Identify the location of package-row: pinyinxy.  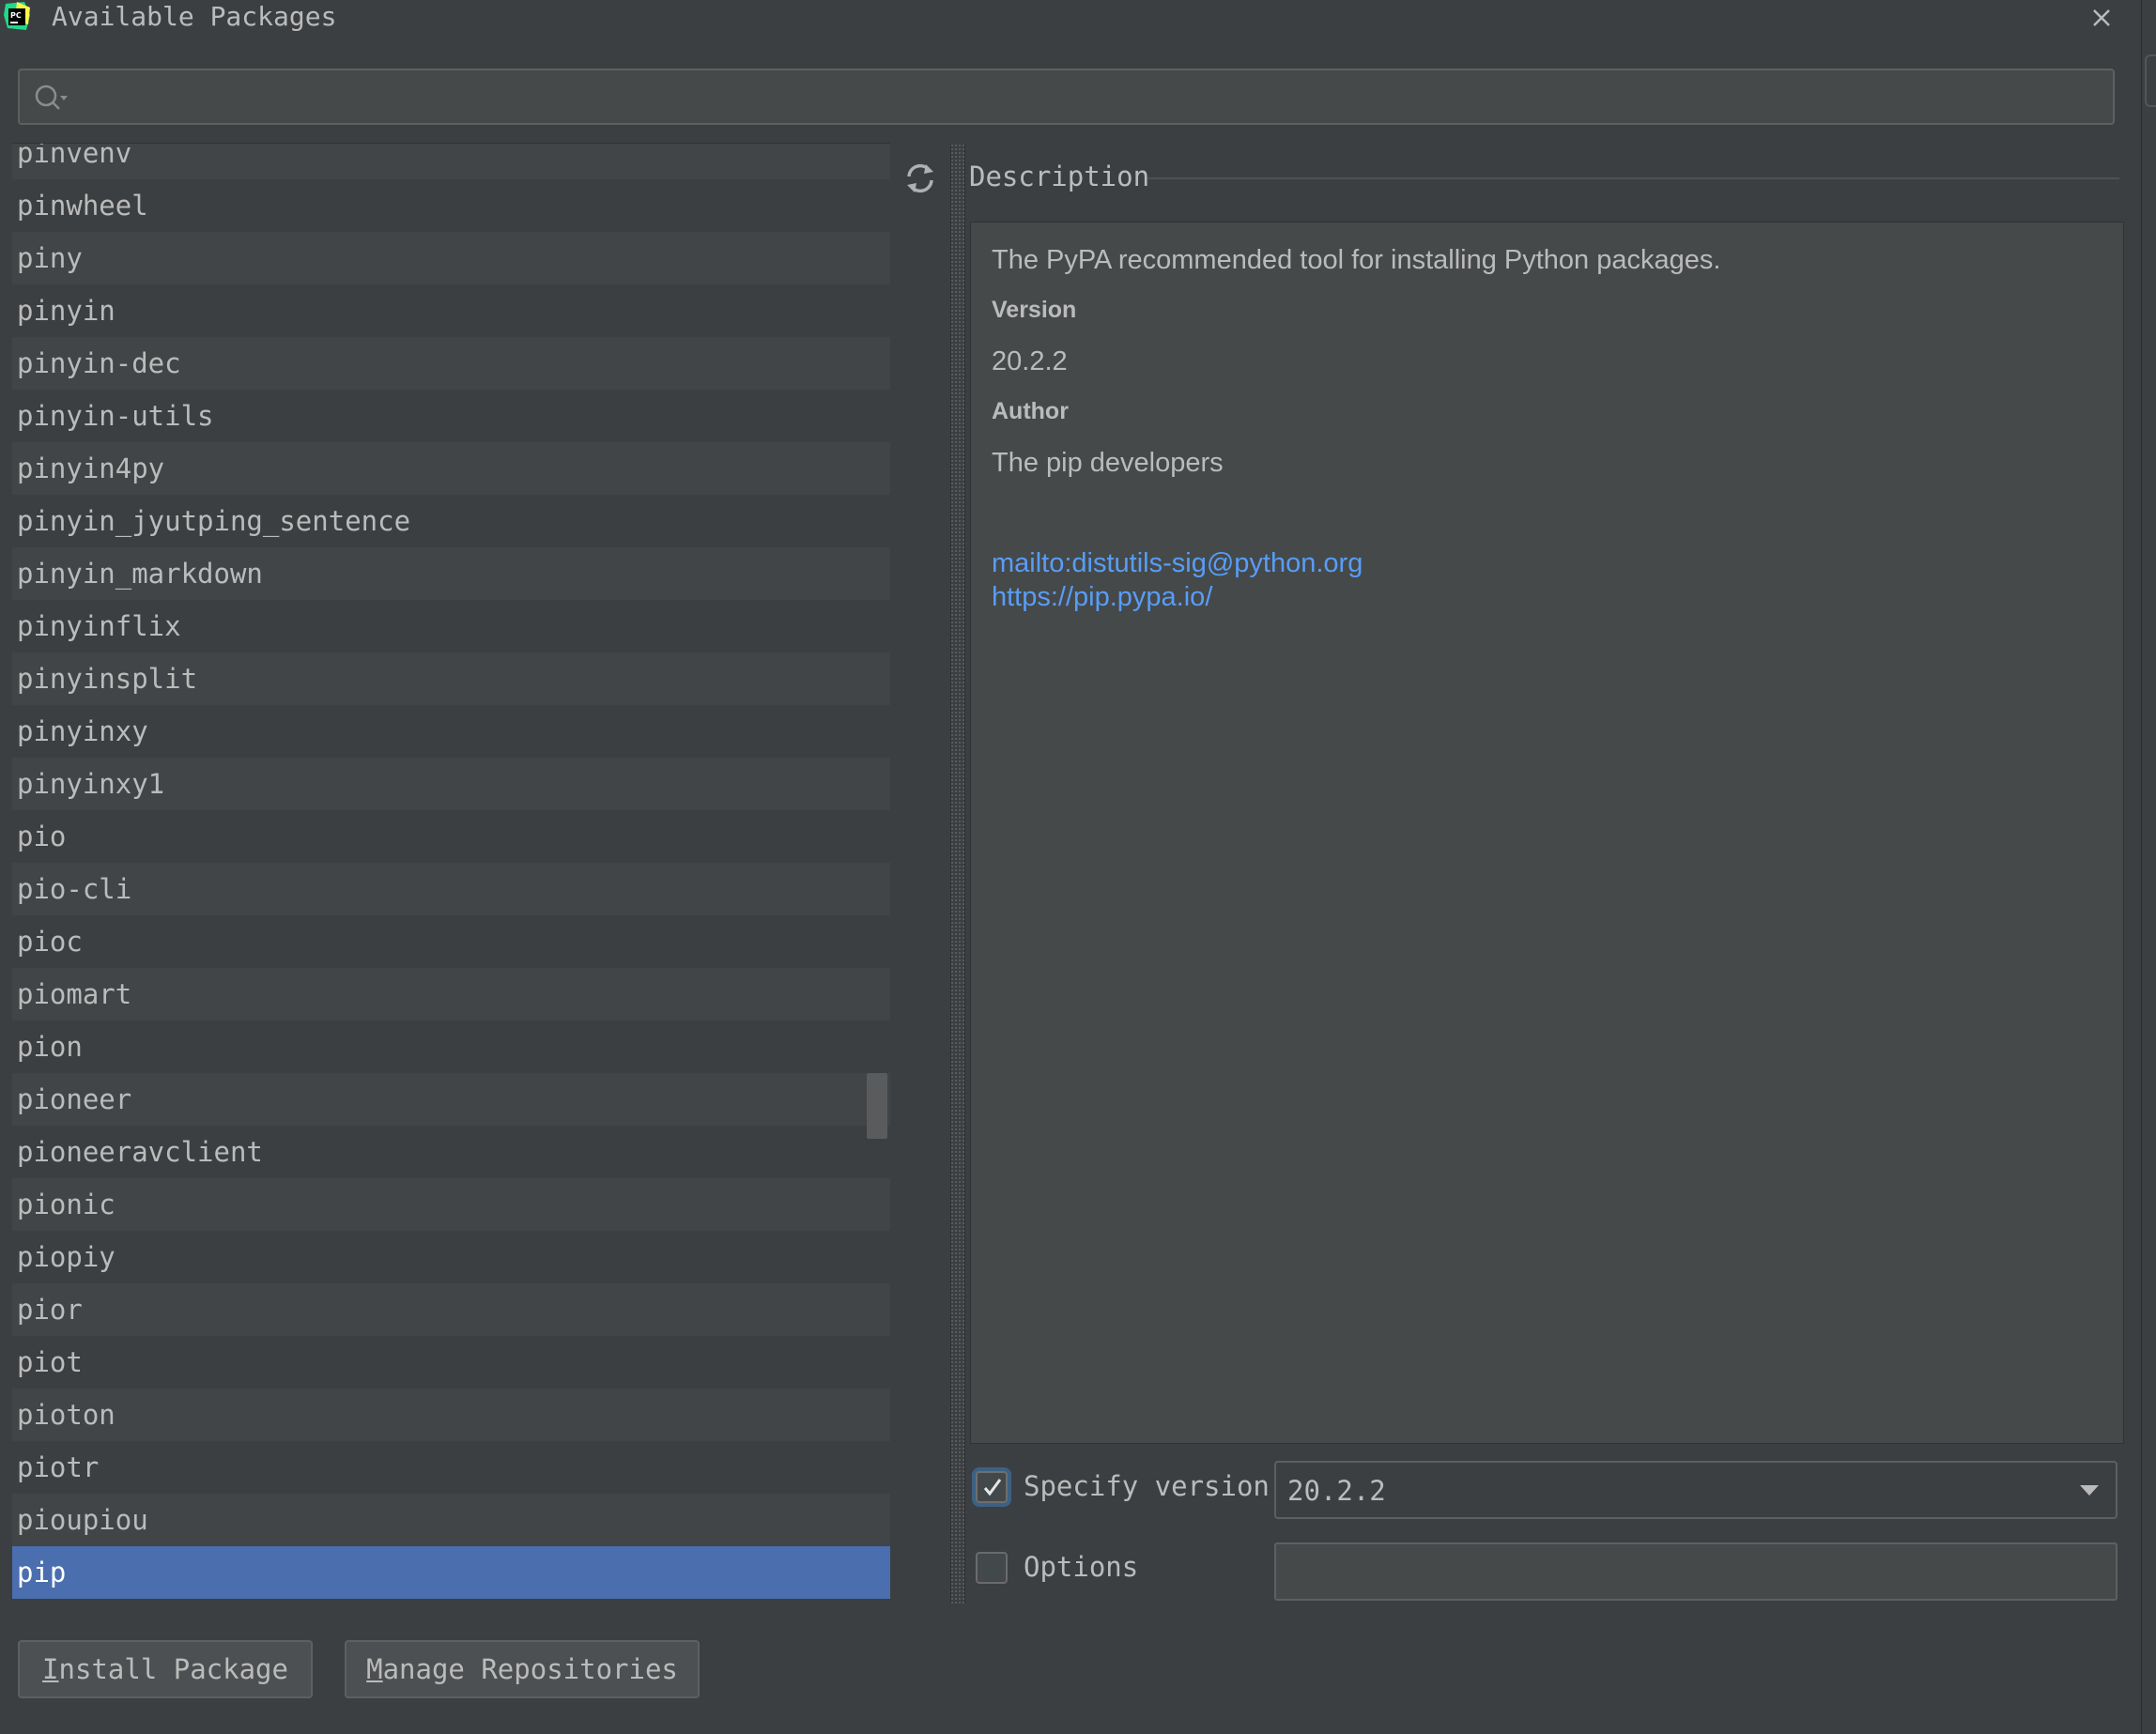
(451, 731).